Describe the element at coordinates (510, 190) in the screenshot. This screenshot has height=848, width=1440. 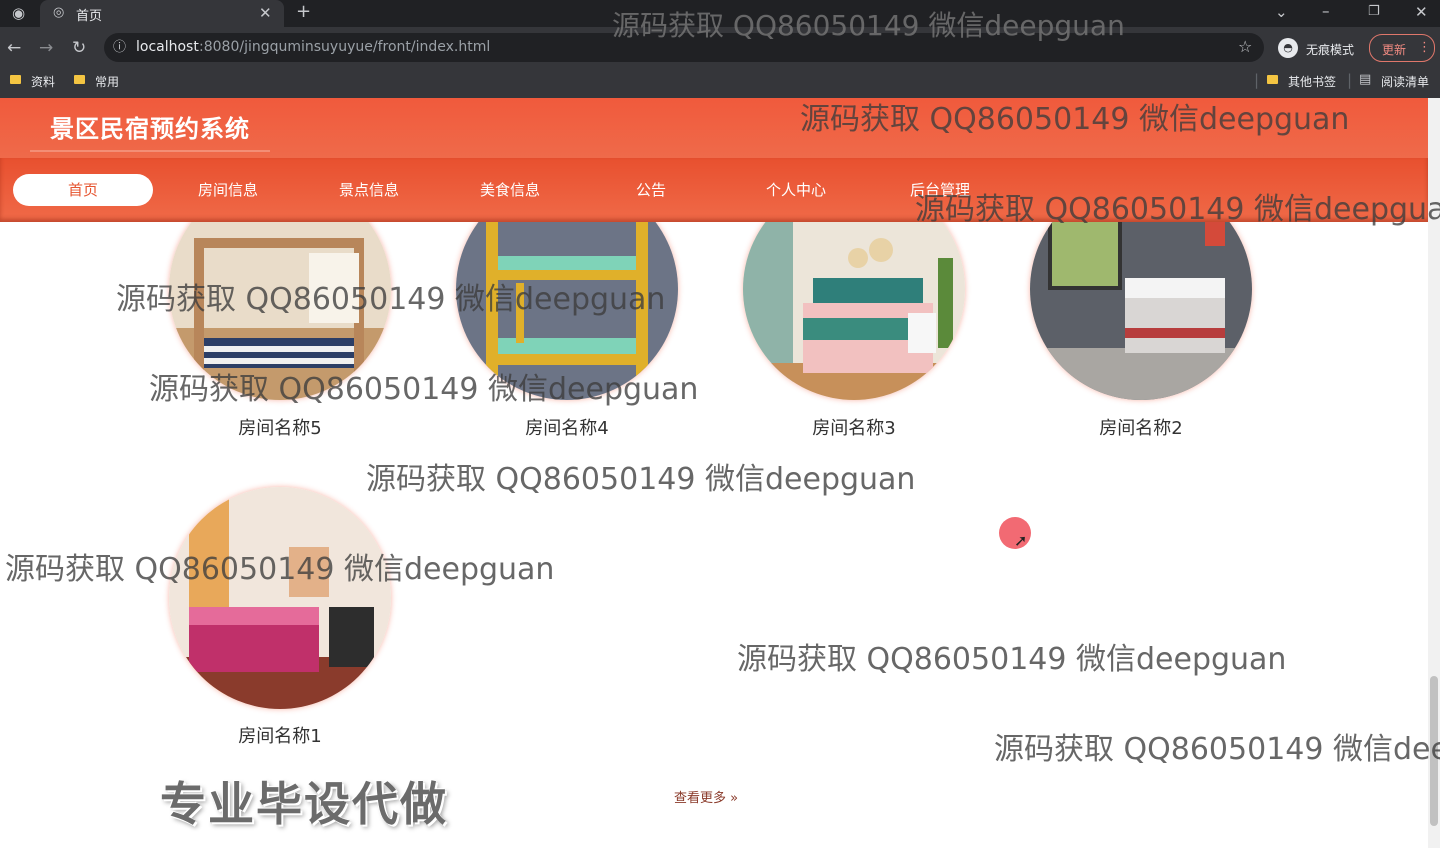
I see `nav-food: 美食信息` at that location.